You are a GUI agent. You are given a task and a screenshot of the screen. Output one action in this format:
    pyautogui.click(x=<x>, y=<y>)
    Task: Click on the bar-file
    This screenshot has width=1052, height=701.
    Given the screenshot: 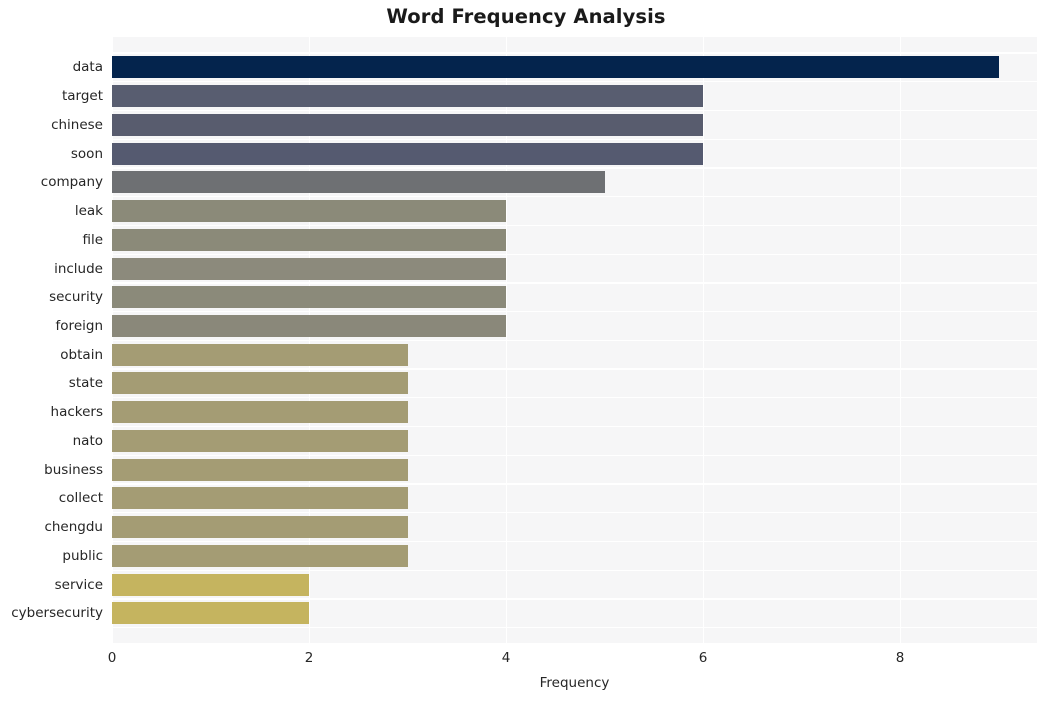 What is the action you would take?
    pyautogui.click(x=309, y=239)
    